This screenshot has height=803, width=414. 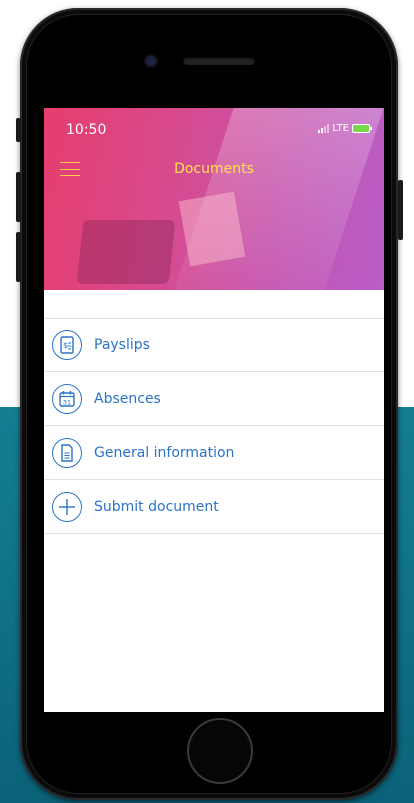 What do you see at coordinates (18, 197) in the screenshot?
I see `volume-up-button` at bounding box center [18, 197].